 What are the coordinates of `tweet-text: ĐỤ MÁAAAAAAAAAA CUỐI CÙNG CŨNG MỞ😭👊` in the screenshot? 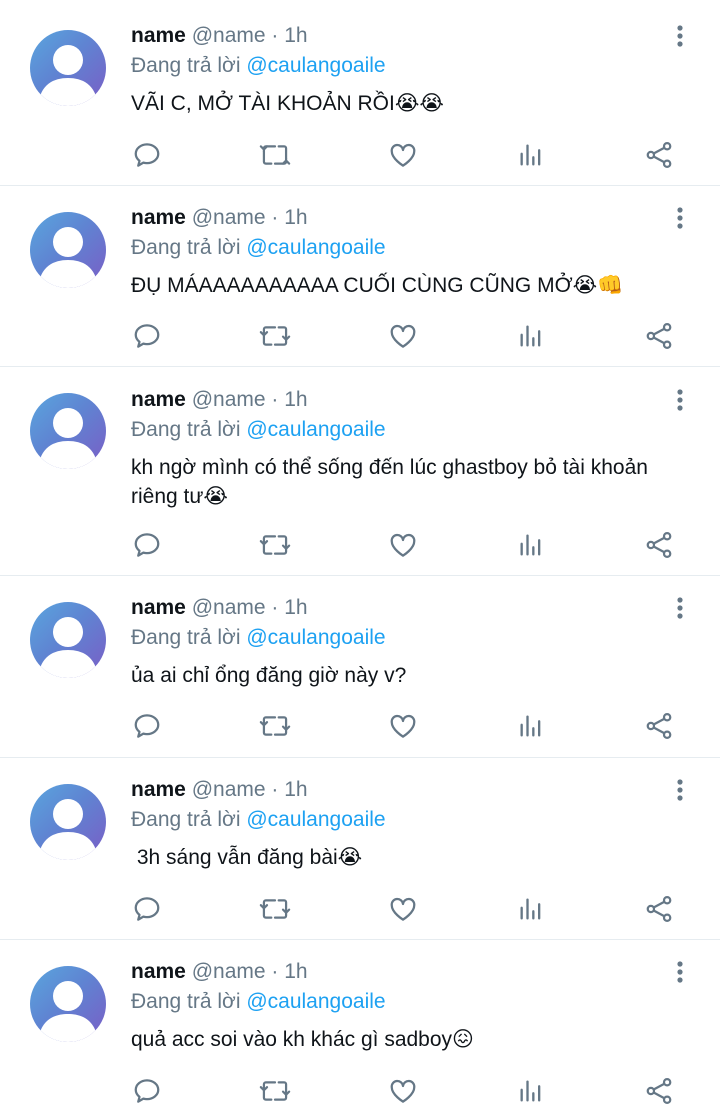 It's located at (377, 285).